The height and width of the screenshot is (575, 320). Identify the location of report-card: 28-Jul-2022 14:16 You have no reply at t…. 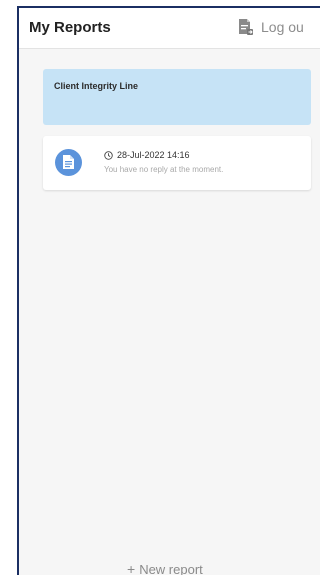
(177, 163).